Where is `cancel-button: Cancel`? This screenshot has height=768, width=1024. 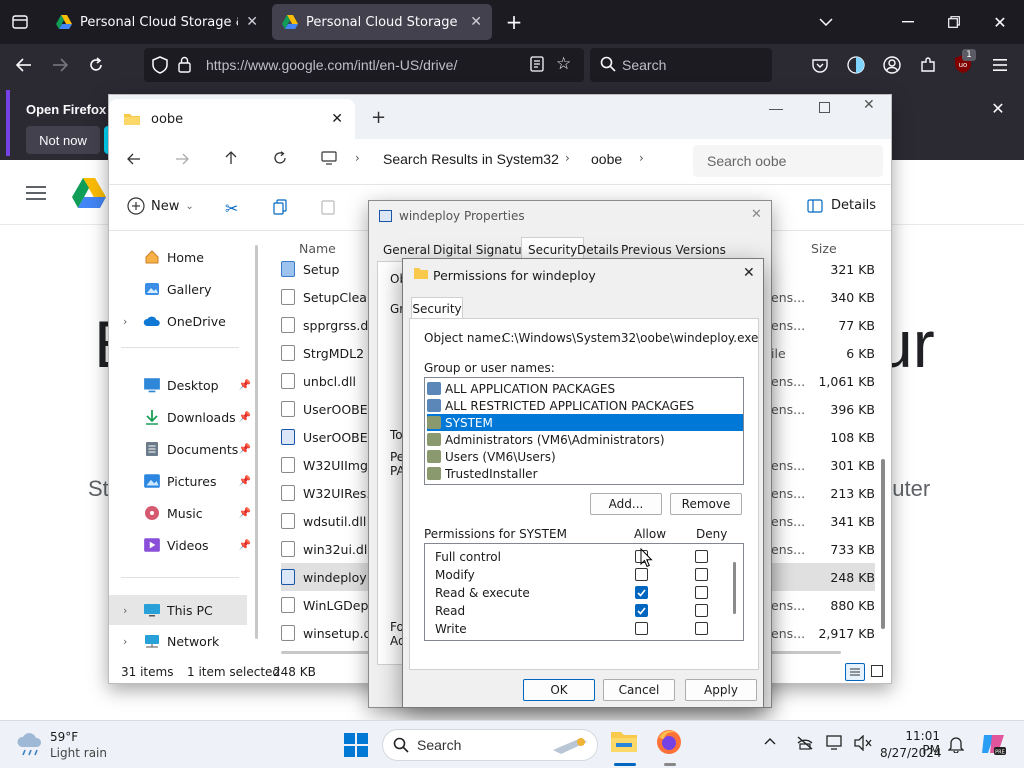
cancel-button: Cancel is located at coordinates (639, 690).